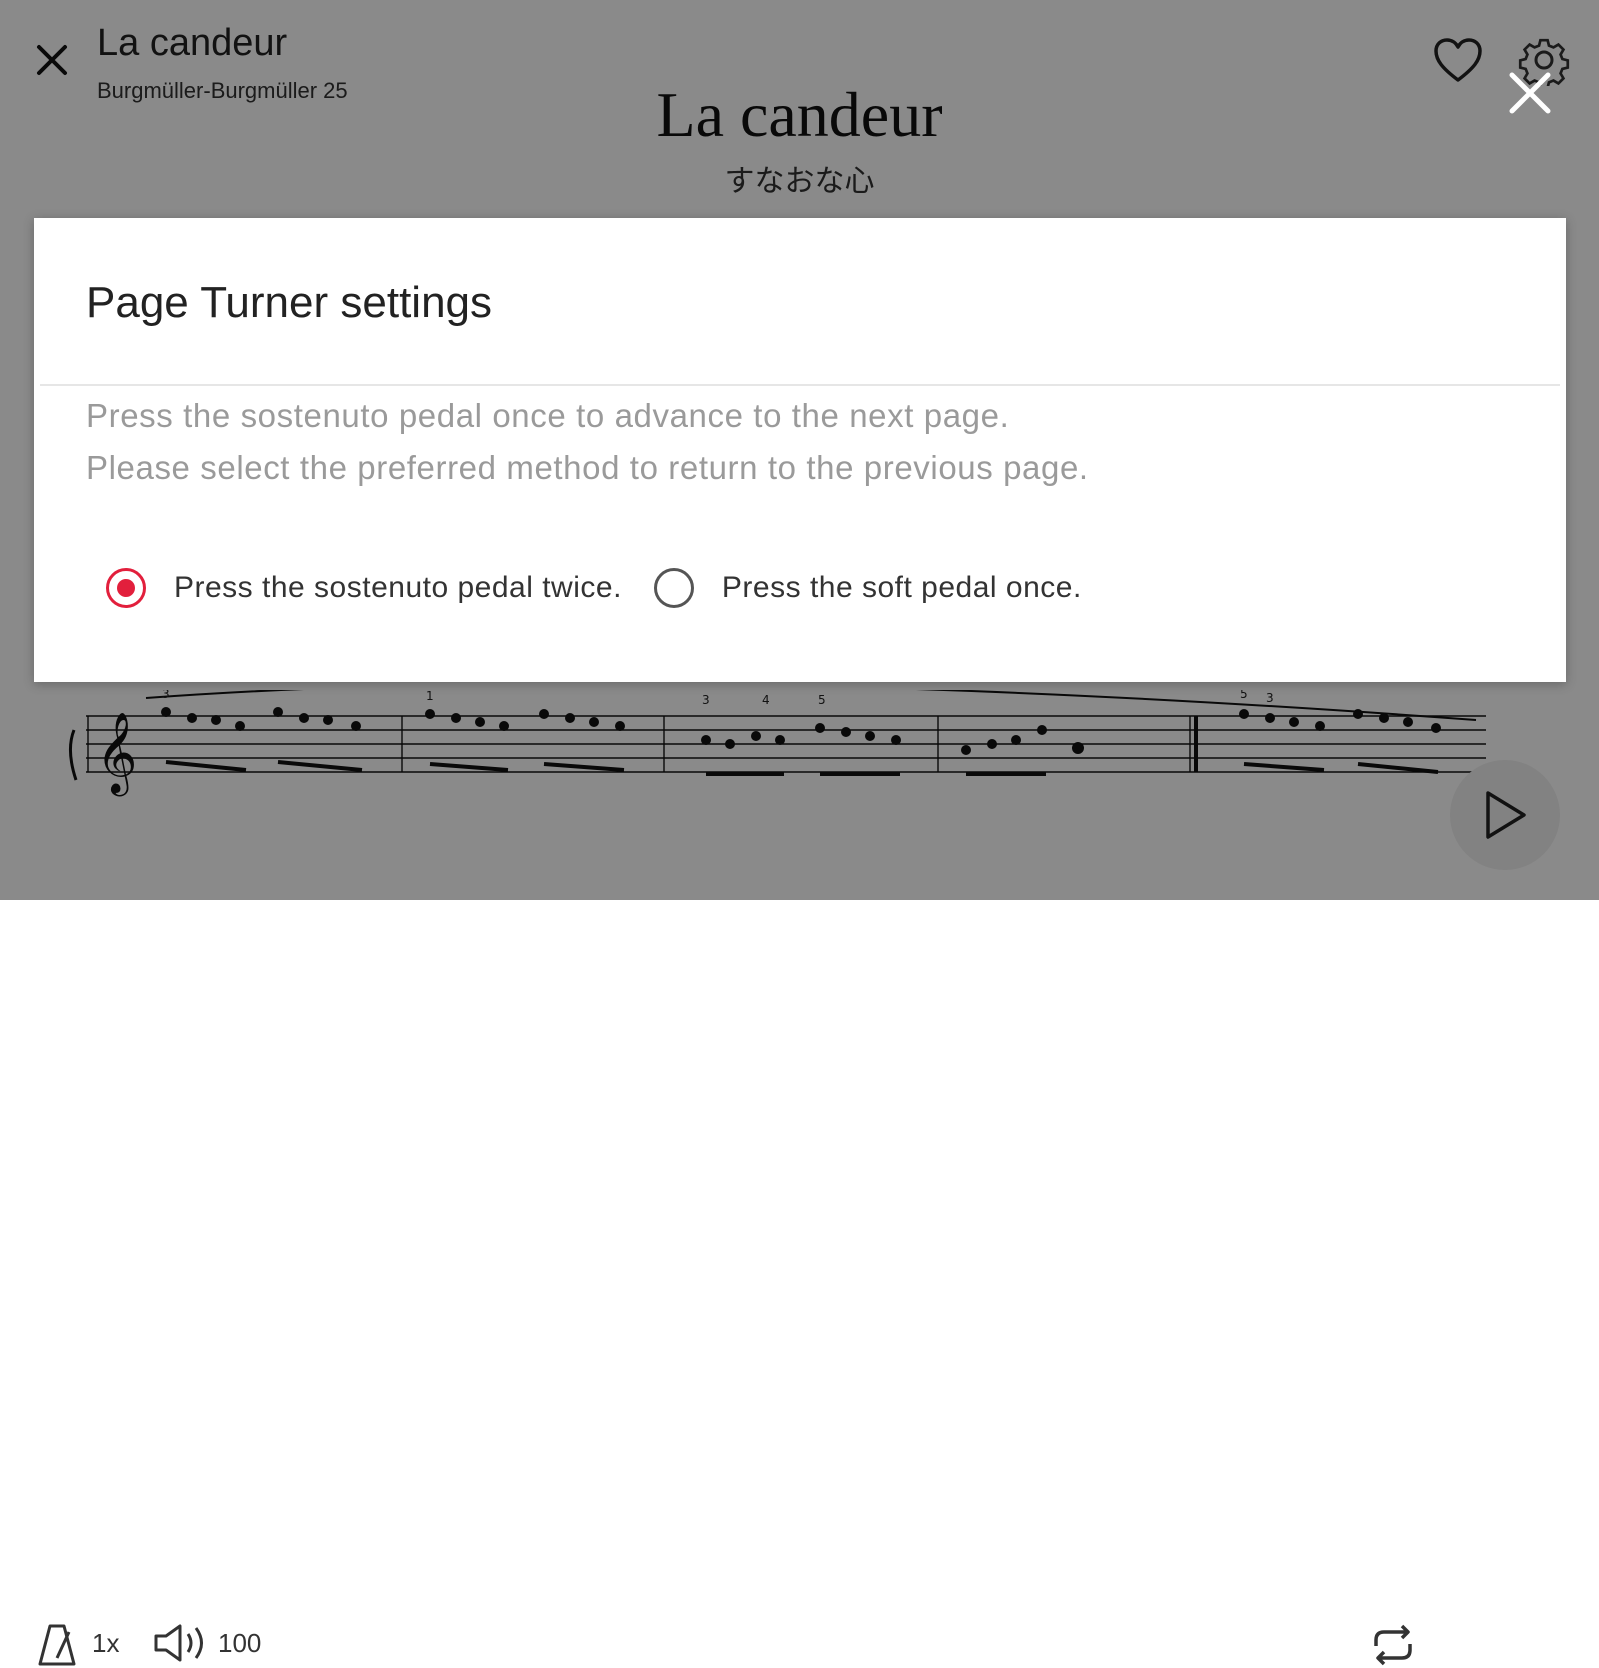 The image size is (1599, 1668). Describe the element at coordinates (800, 385) in the screenshot. I see `dialog-divider` at that location.